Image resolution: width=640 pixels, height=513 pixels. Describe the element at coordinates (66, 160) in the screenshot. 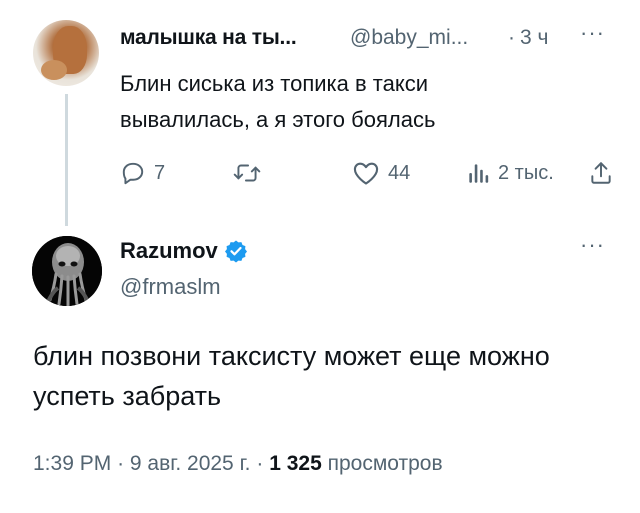

I see `thread-line` at that location.